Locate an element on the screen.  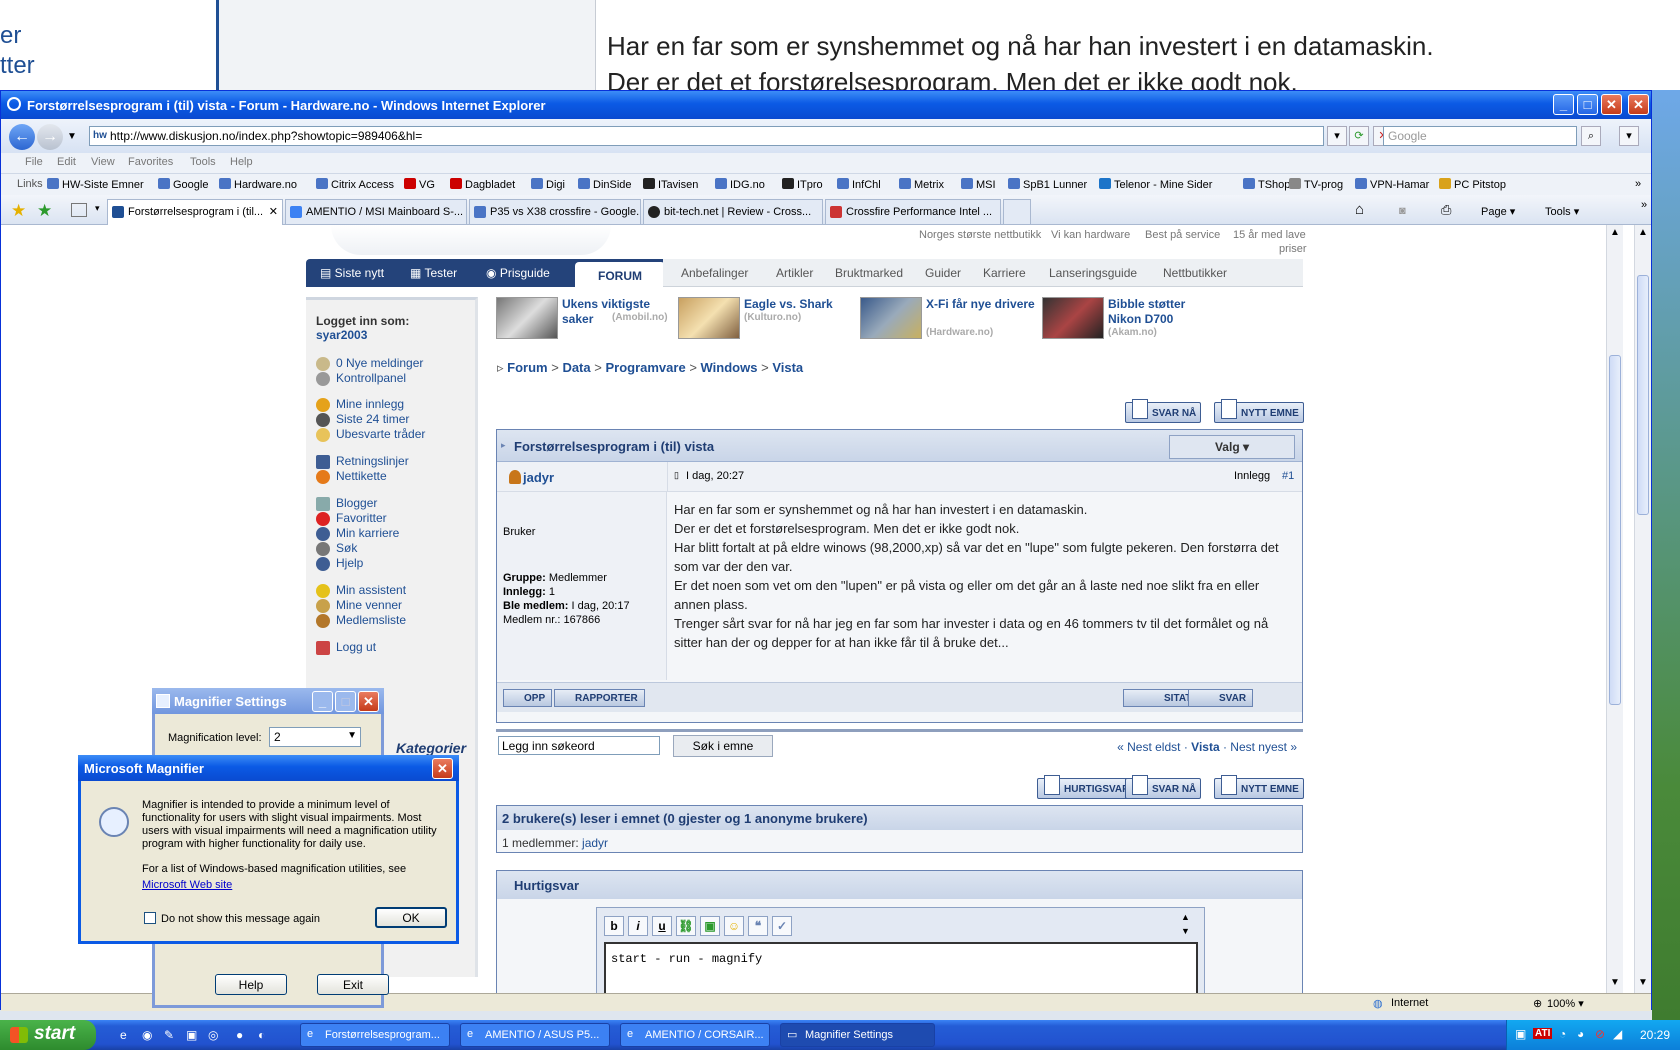
sidebar-item-siste24: Siste 24 timer is located at coordinates (372, 419).